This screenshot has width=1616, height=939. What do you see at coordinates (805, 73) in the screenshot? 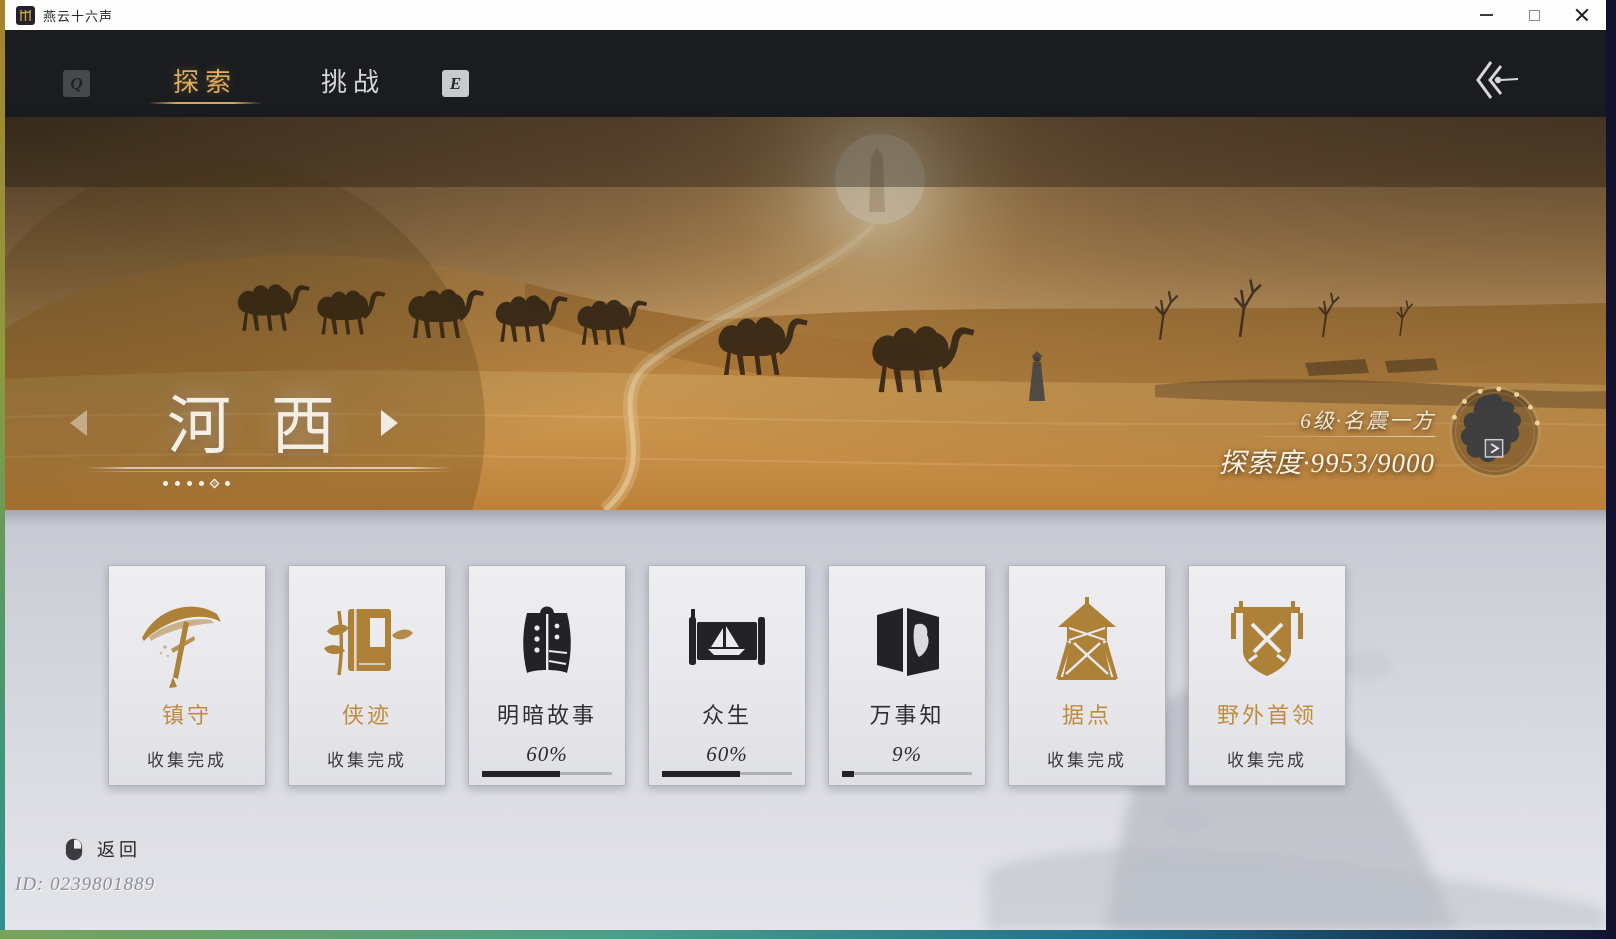
I see `top-nav: Q 探索 挑战 E` at bounding box center [805, 73].